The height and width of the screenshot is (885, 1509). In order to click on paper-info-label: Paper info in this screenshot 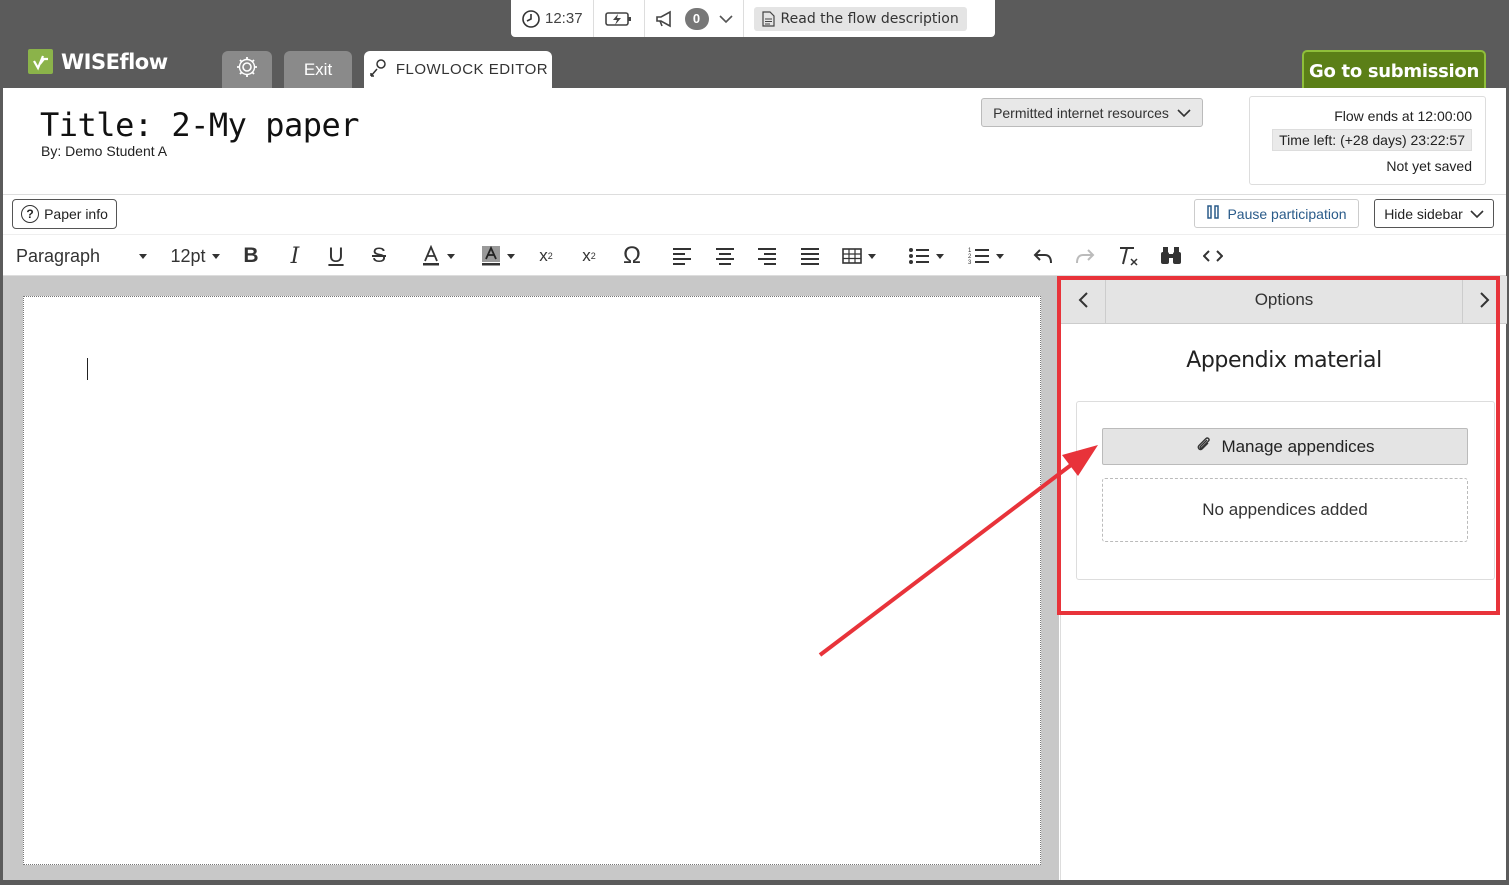, I will do `click(76, 214)`.